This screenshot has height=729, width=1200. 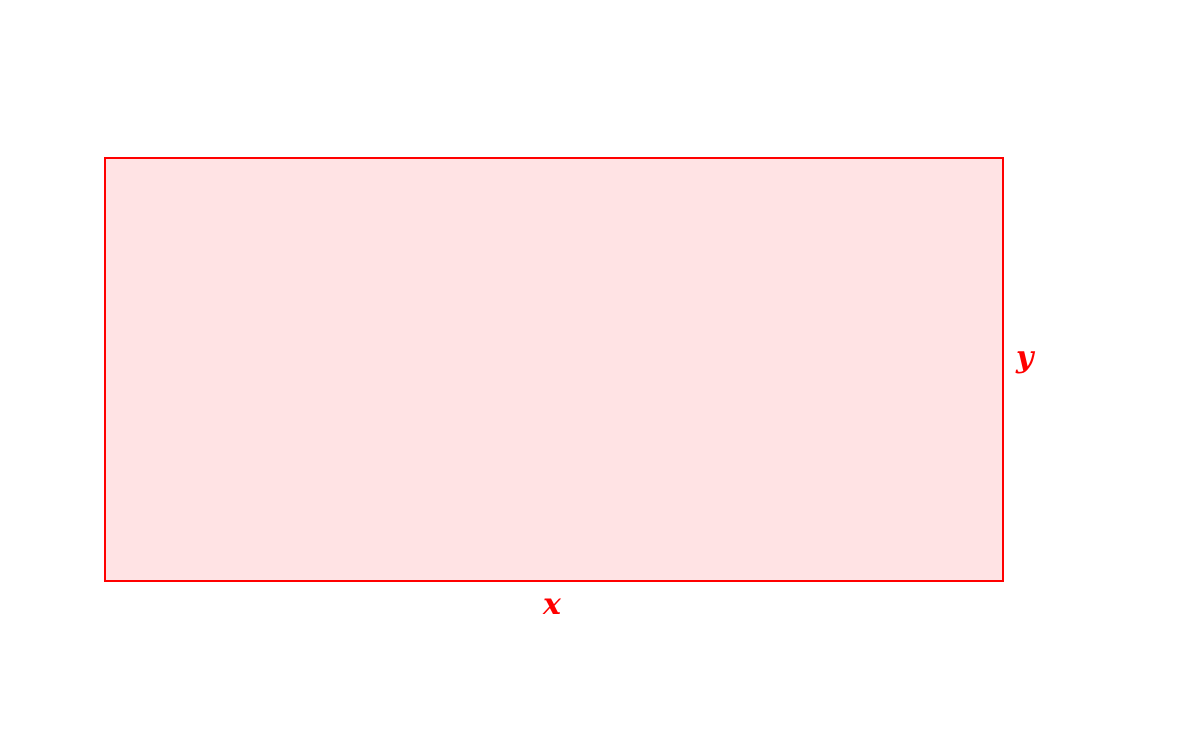 What do you see at coordinates (552, 604) in the screenshot?
I see `width-label: x` at bounding box center [552, 604].